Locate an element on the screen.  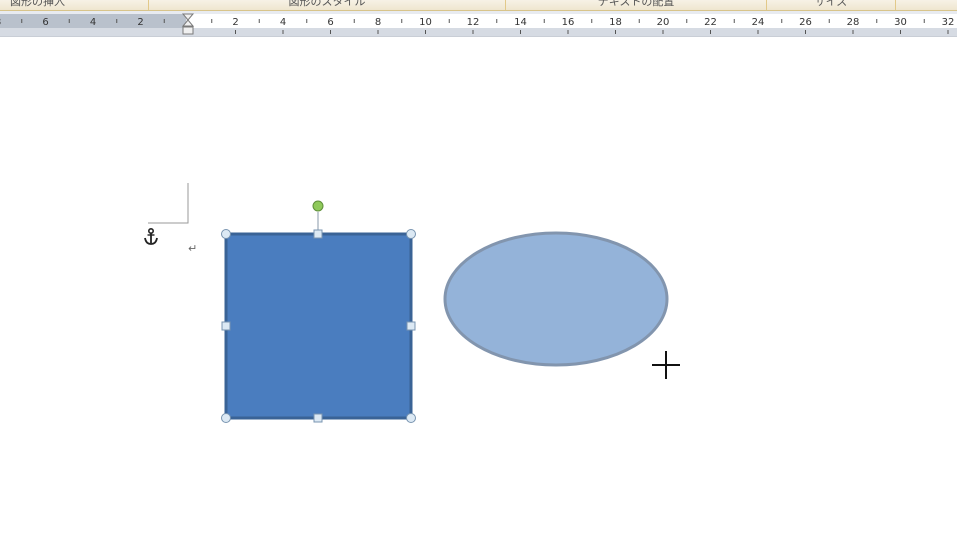
ribbon-group-label: テキストの配置 is located at coordinates (636, 4).